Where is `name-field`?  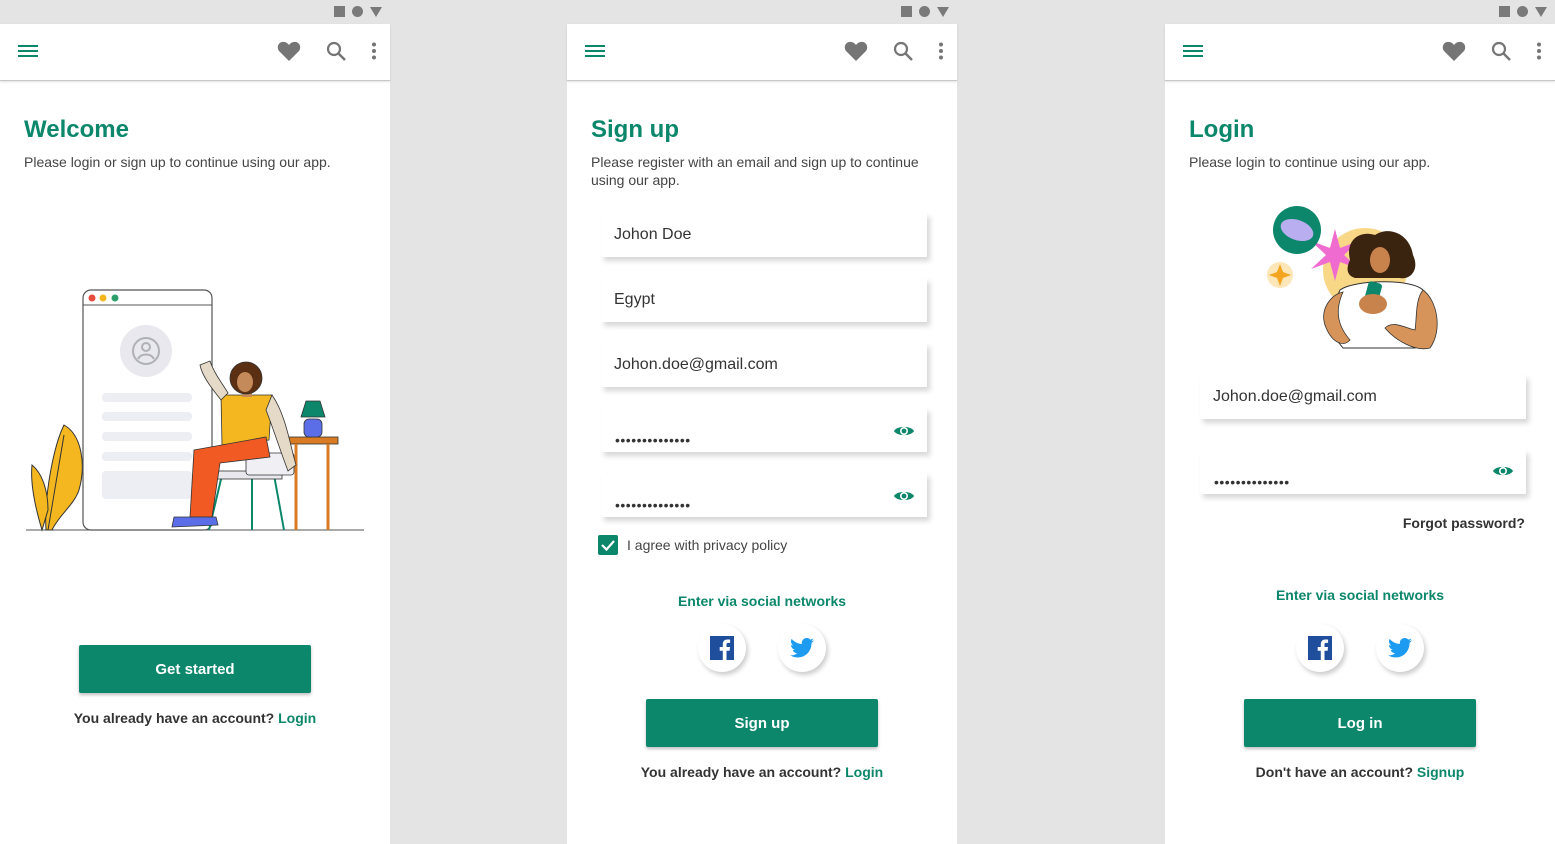
name-field is located at coordinates (764, 235).